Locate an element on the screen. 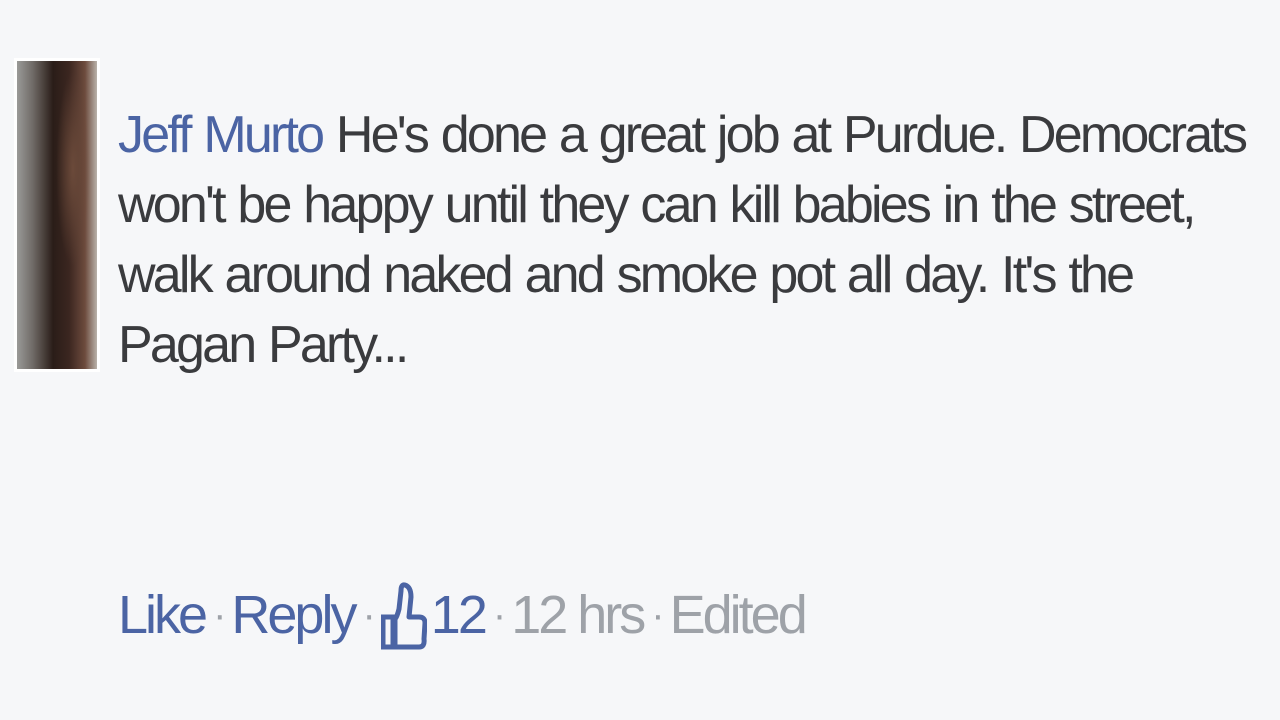 Image resolution: width=1280 pixels, height=720 pixels. like-count-button: 12 is located at coordinates (434, 615).